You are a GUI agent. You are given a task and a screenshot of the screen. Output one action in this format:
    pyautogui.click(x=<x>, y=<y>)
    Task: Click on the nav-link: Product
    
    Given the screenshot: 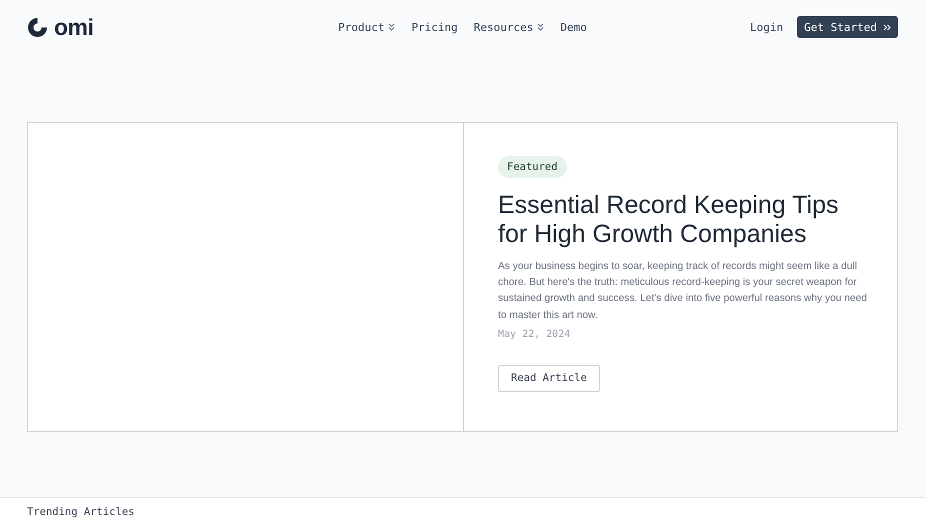 What is the action you would take?
    pyautogui.click(x=367, y=27)
    